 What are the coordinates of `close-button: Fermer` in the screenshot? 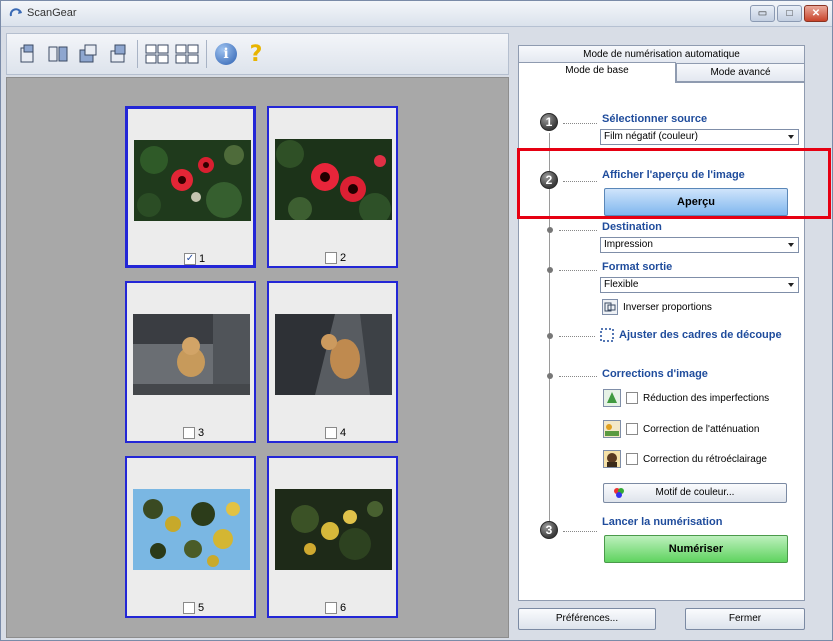 It's located at (745, 619).